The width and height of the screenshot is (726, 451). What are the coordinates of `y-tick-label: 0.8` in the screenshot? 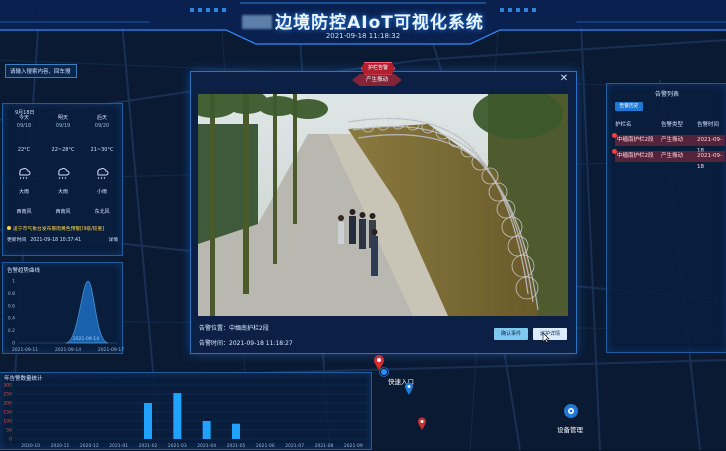 It's located at (11, 294).